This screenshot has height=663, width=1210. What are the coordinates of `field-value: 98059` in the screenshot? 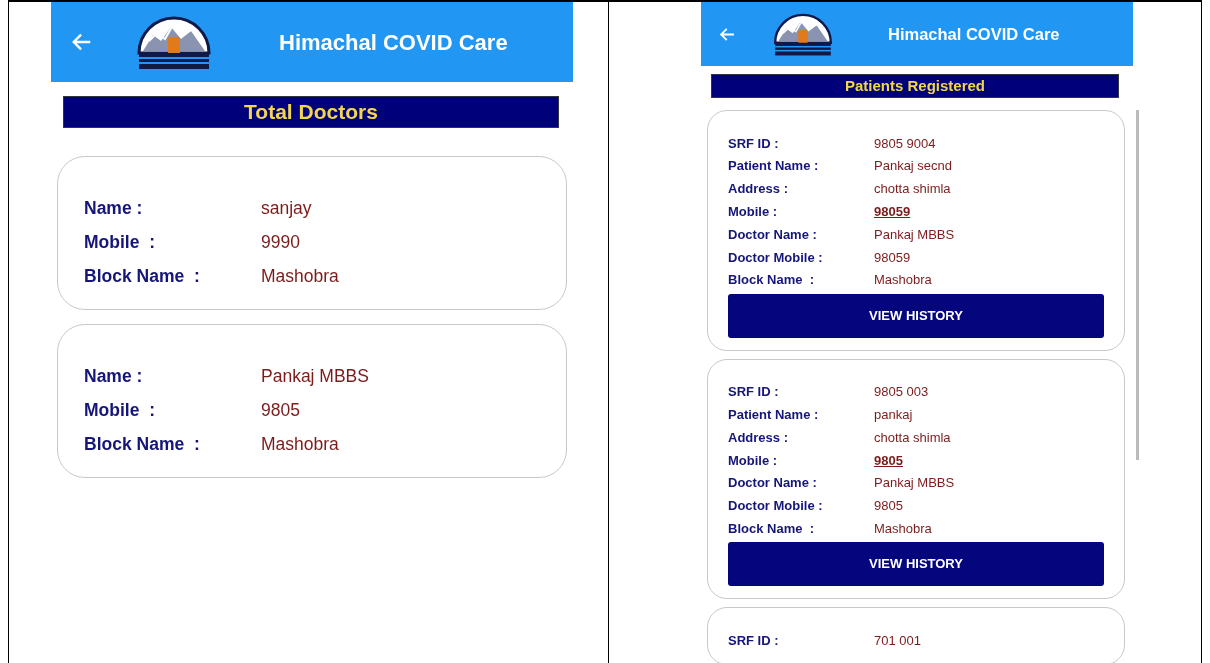 It's located at (892, 257).